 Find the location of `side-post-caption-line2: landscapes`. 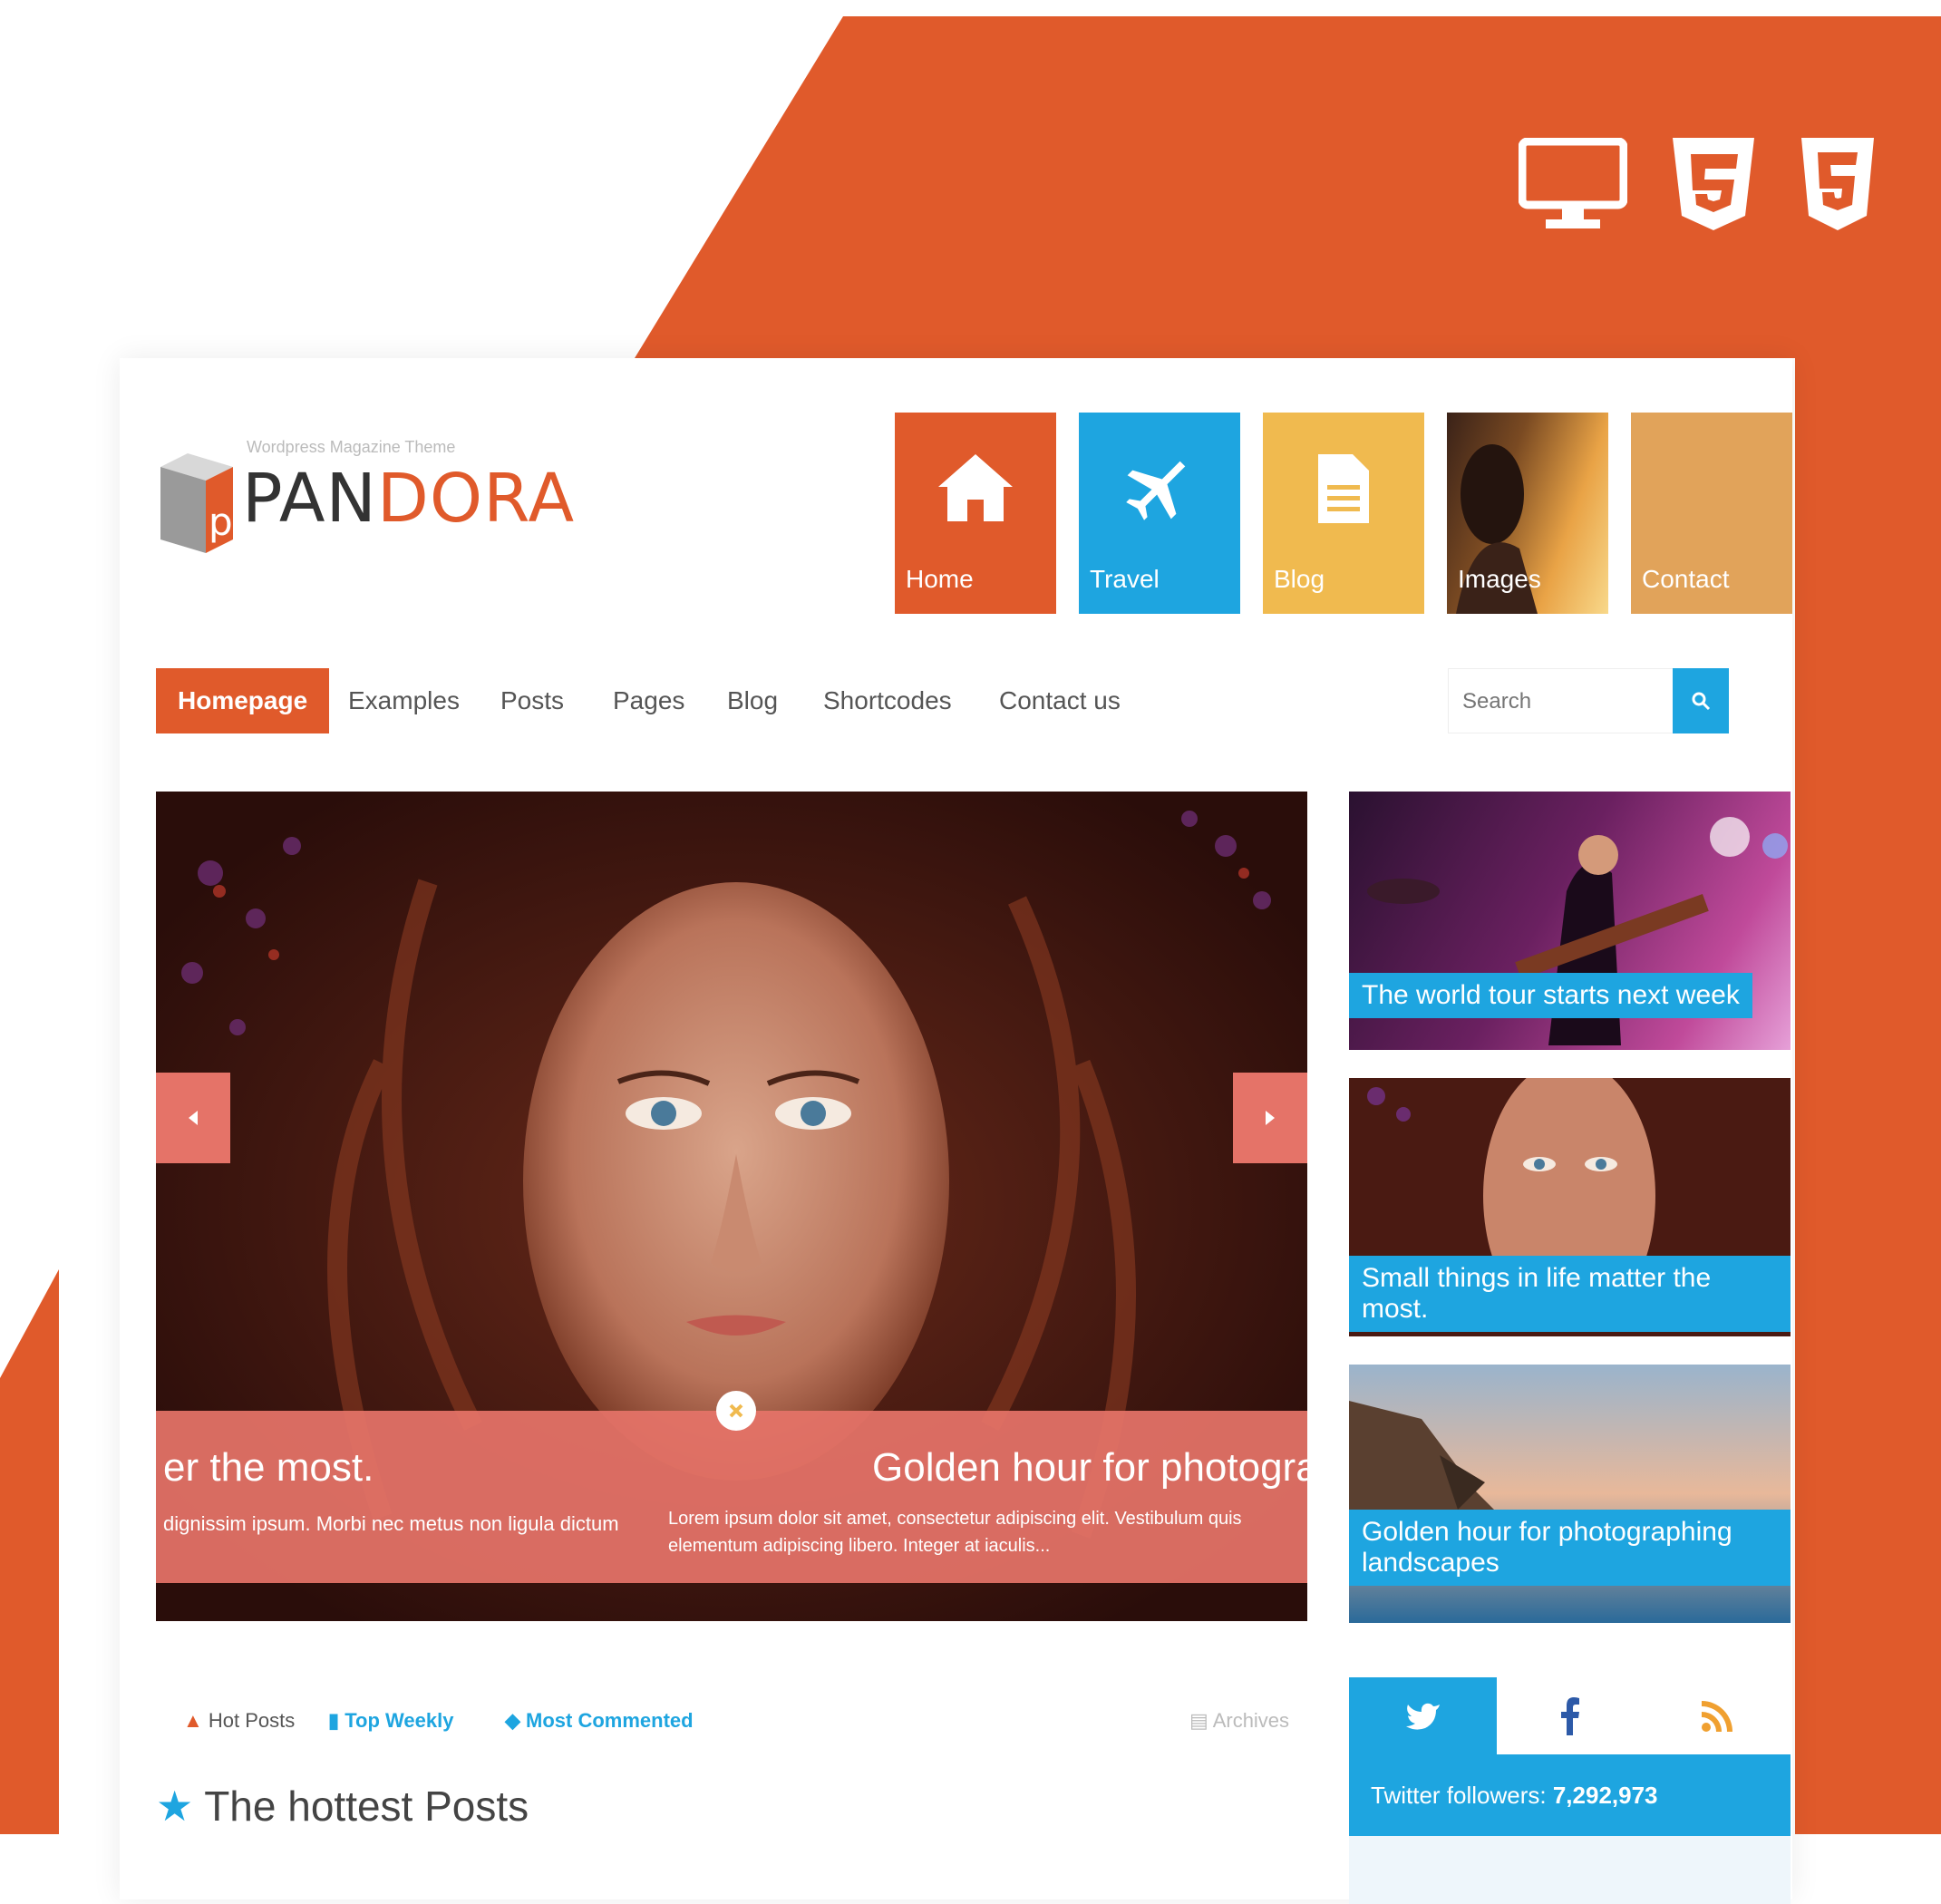

side-post-caption-line2: landscapes is located at coordinates (1430, 1563).